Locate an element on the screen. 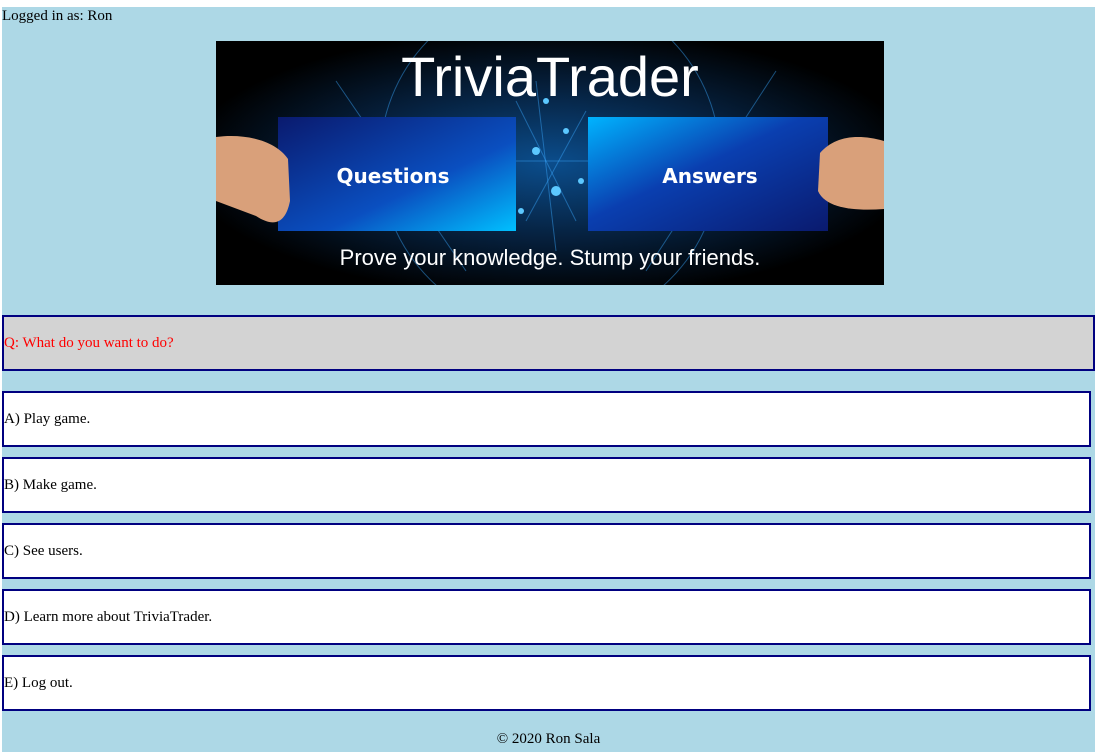 The width and height of the screenshot is (1095, 752). question-box: Q: What do you want to do? is located at coordinates (548, 343).